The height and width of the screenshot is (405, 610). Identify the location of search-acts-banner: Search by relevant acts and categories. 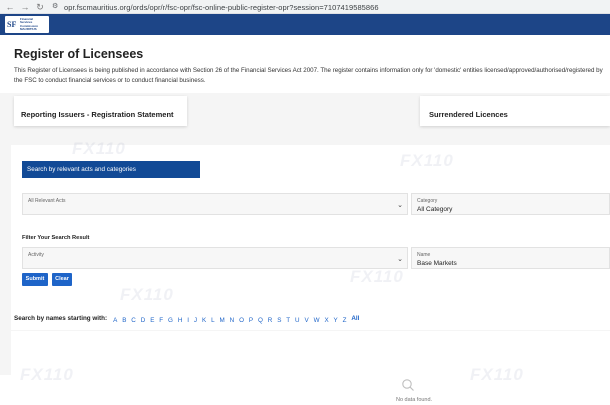
(111, 169).